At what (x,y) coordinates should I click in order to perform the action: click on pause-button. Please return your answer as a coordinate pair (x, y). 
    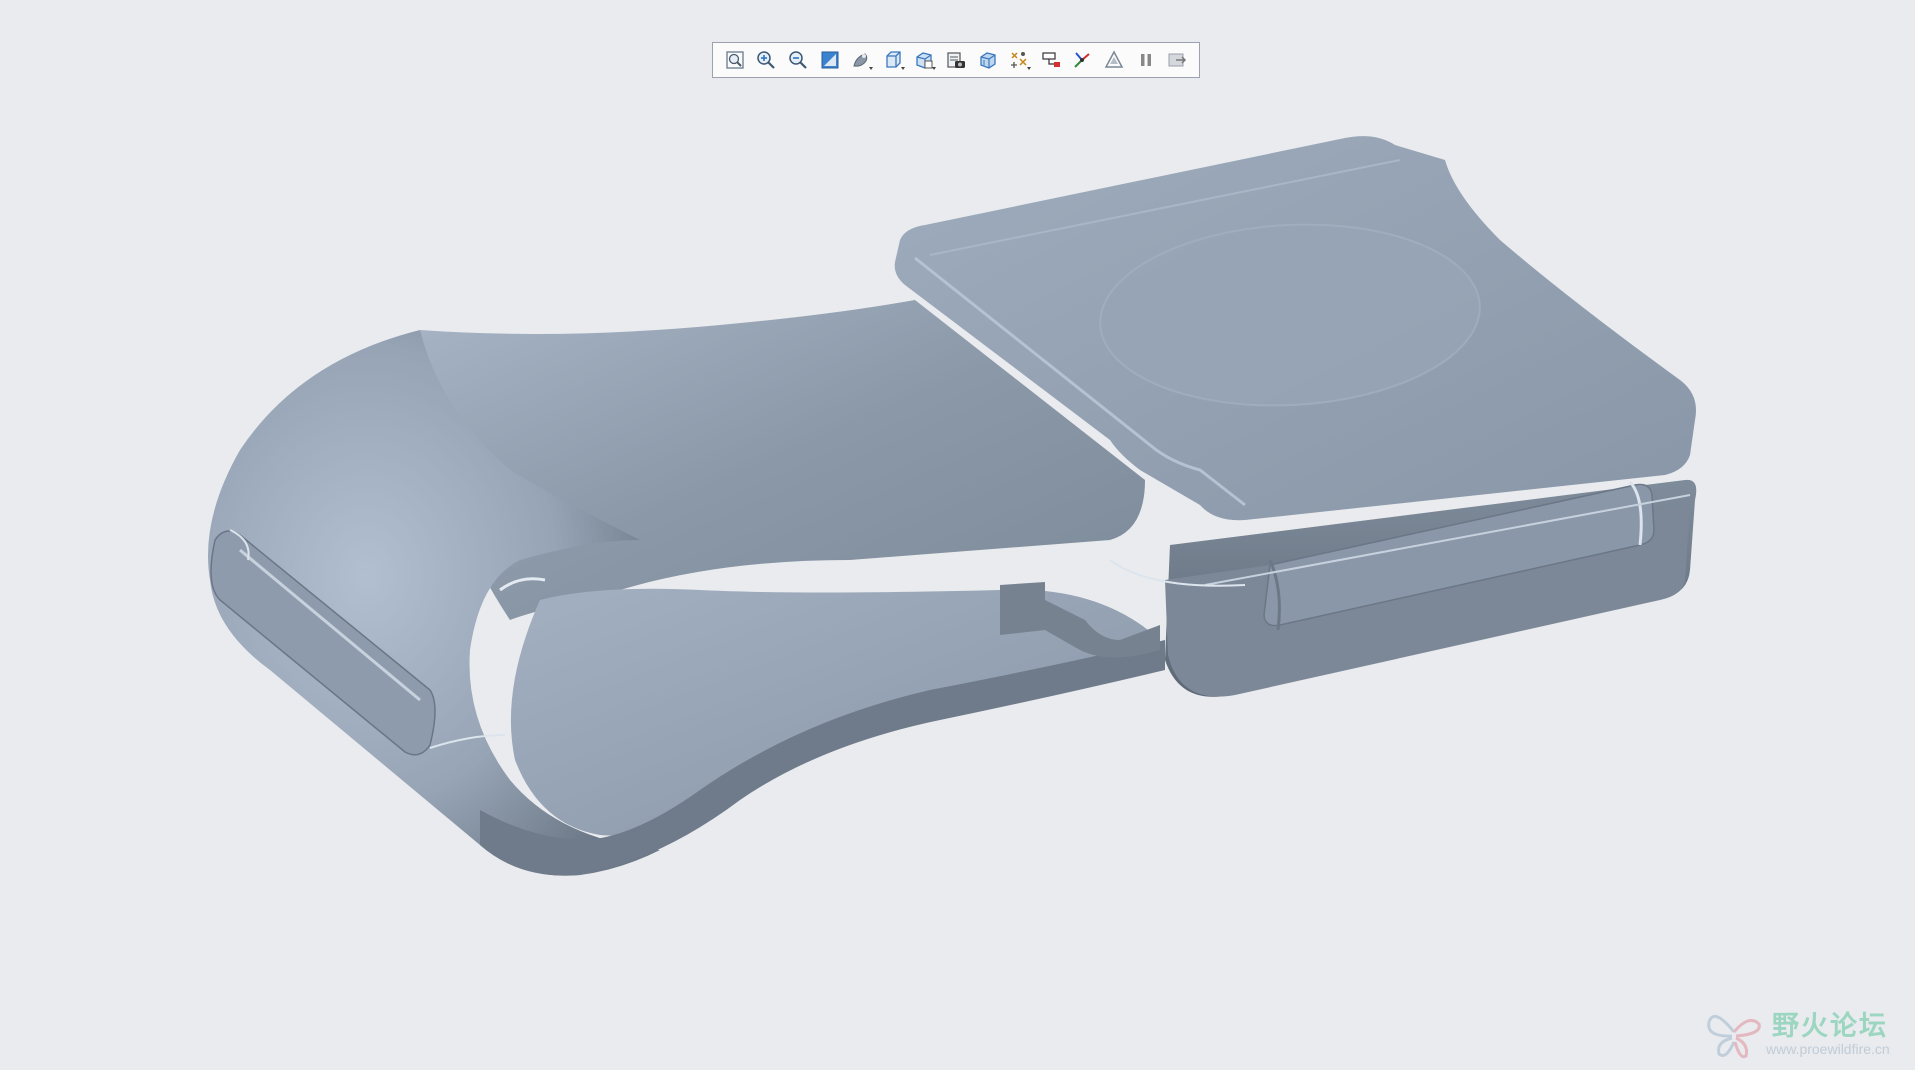
    Looking at the image, I should click on (1146, 60).